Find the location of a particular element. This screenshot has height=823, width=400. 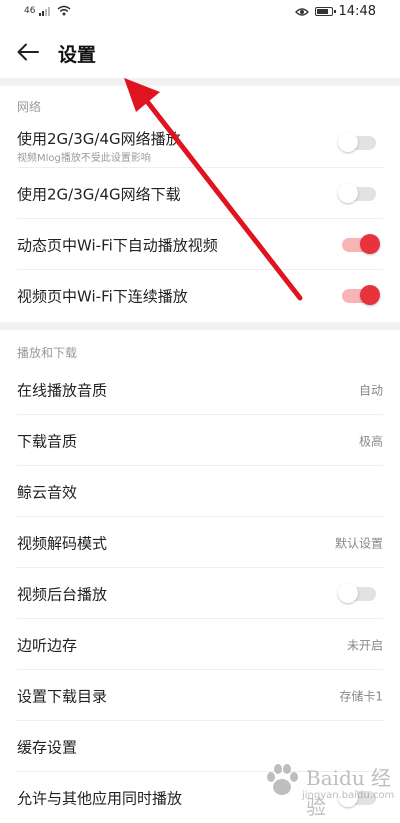

toggle-feed-wifi-autoplay is located at coordinates (361, 244).